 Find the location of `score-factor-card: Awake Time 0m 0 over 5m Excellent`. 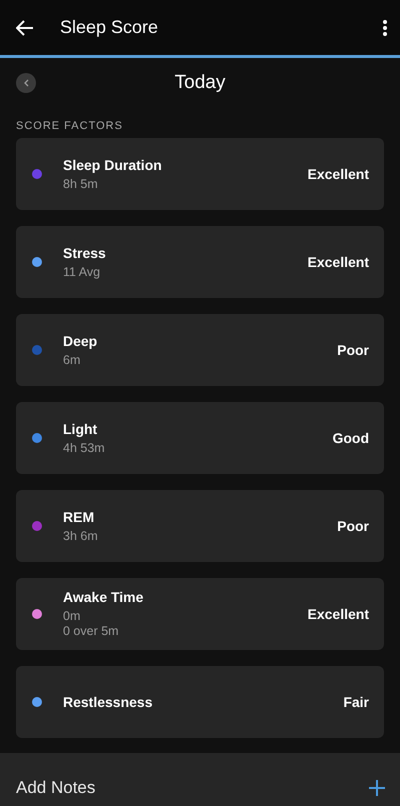

score-factor-card: Awake Time 0m 0 over 5m Excellent is located at coordinates (200, 614).